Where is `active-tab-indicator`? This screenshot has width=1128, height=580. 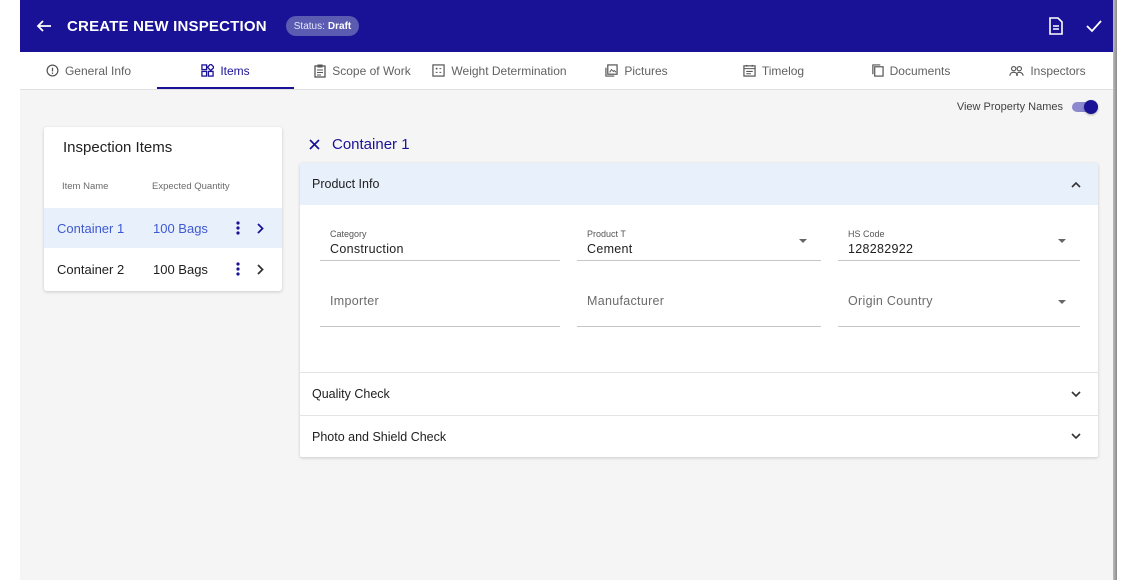
active-tab-indicator is located at coordinates (225, 88).